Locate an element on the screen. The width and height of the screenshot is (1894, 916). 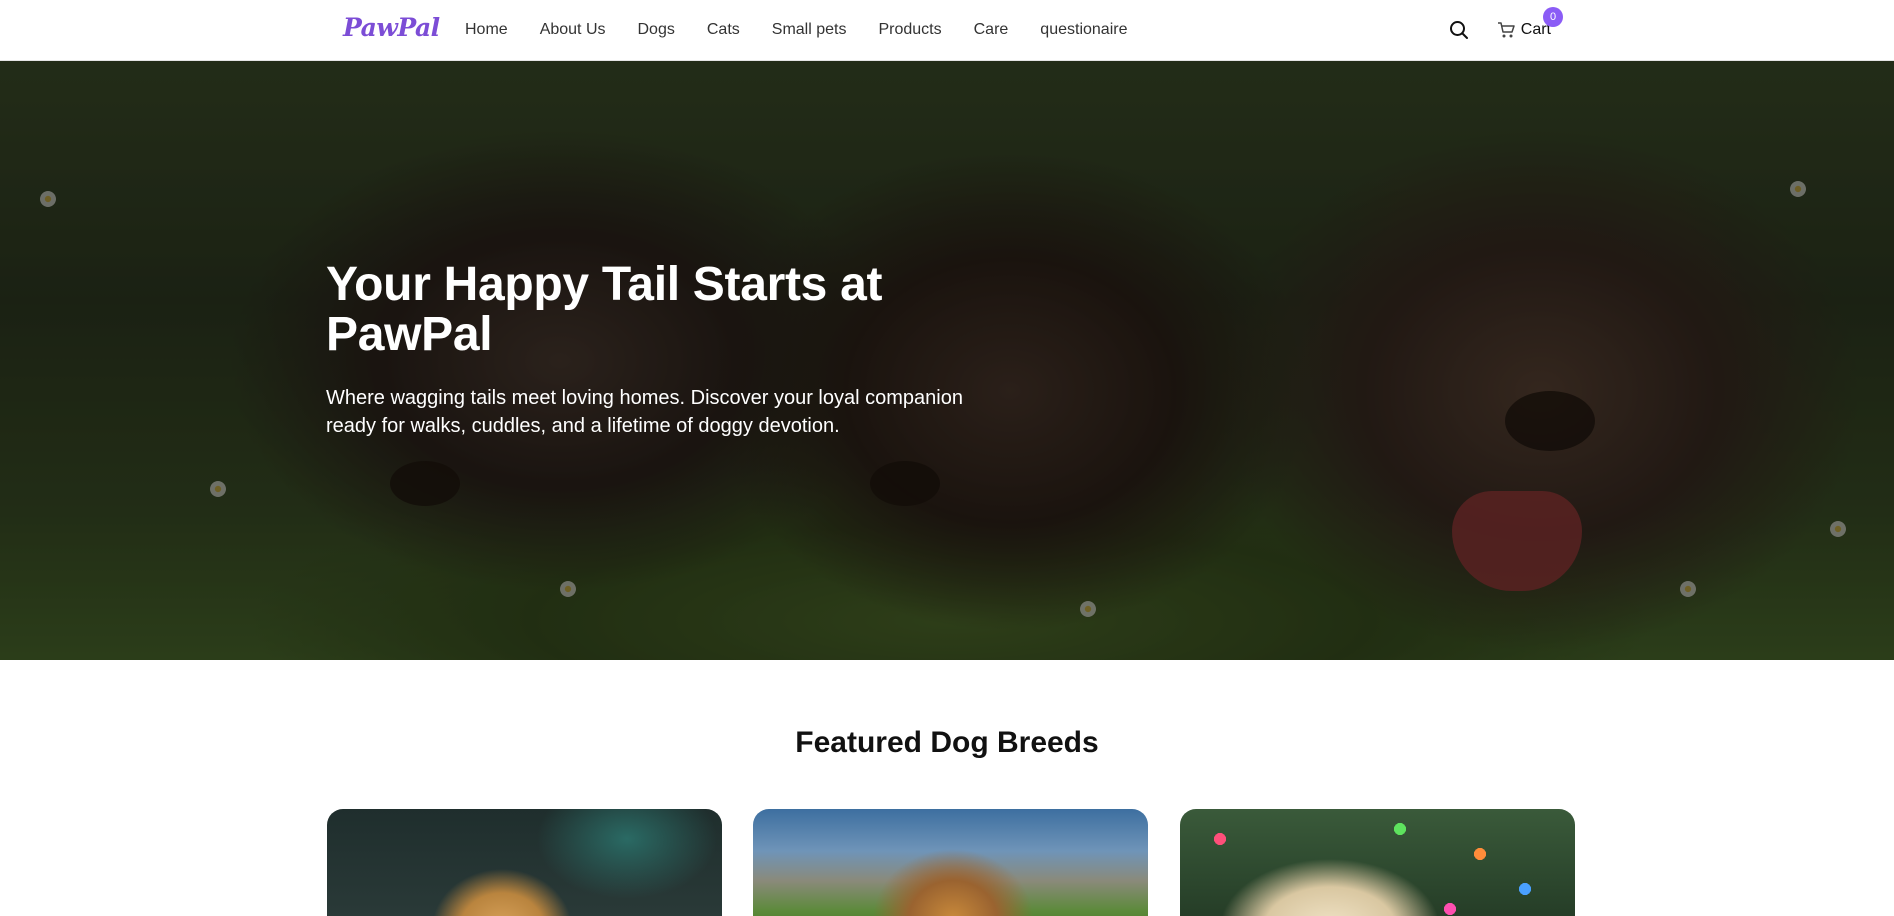
nav-link-small-pets: Small pets is located at coordinates (809, 30).